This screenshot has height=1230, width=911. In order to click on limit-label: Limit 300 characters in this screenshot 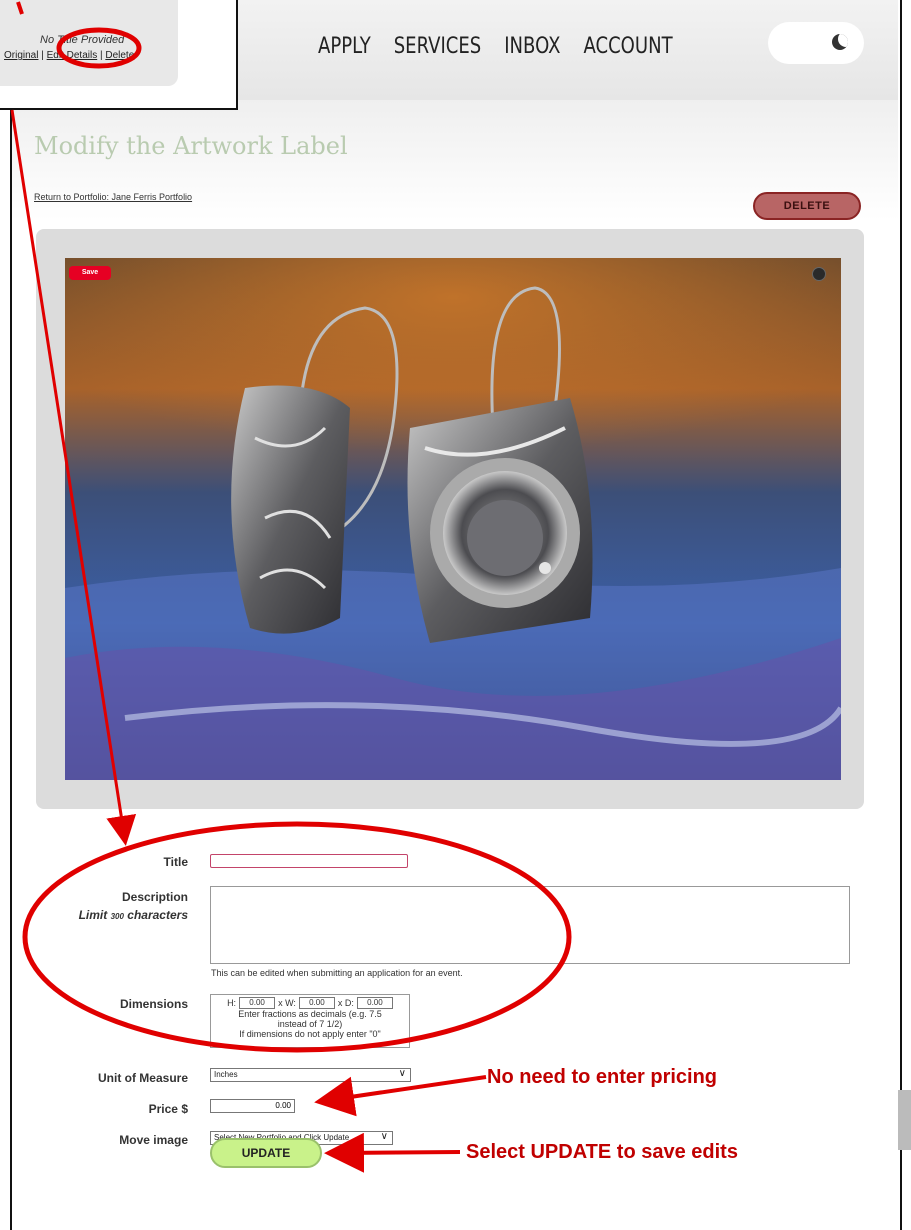, I will do `click(106, 915)`.